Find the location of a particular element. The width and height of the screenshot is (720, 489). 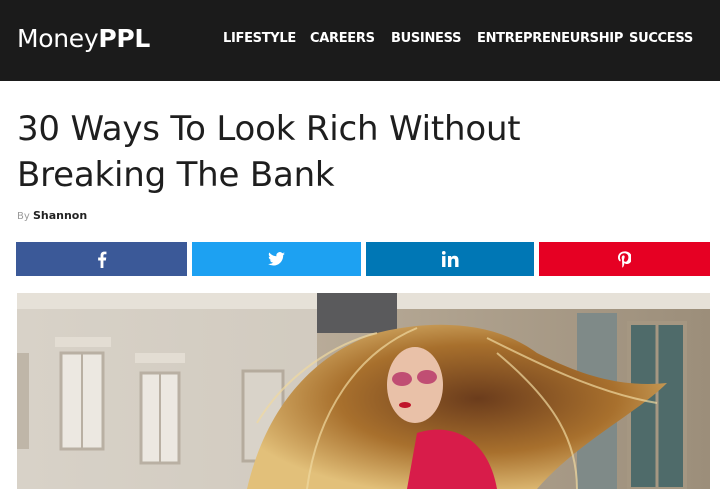

share-linkedin-button is located at coordinates (450, 259).